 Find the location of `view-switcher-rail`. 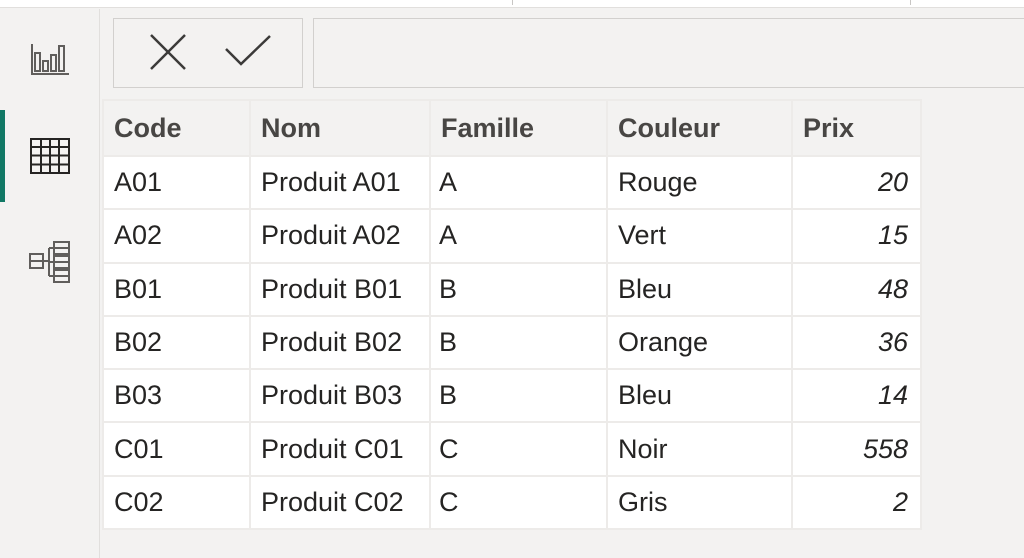

view-switcher-rail is located at coordinates (50, 283).